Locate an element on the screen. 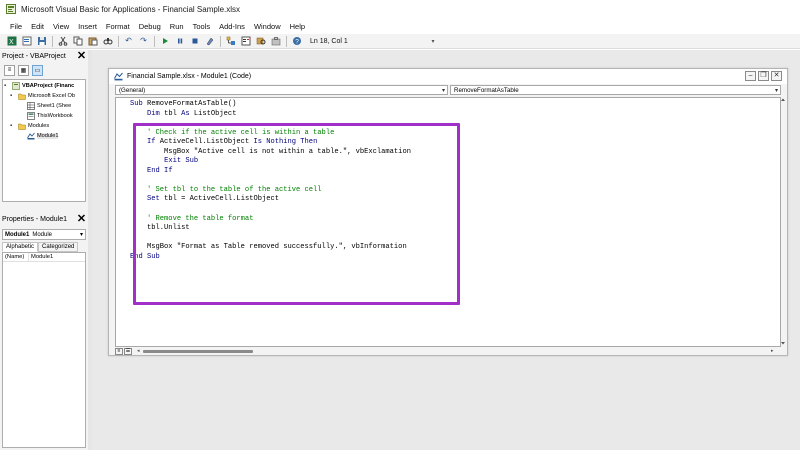 The height and width of the screenshot is (450, 800). property-row: (Name) Module1 is located at coordinates (44, 257).